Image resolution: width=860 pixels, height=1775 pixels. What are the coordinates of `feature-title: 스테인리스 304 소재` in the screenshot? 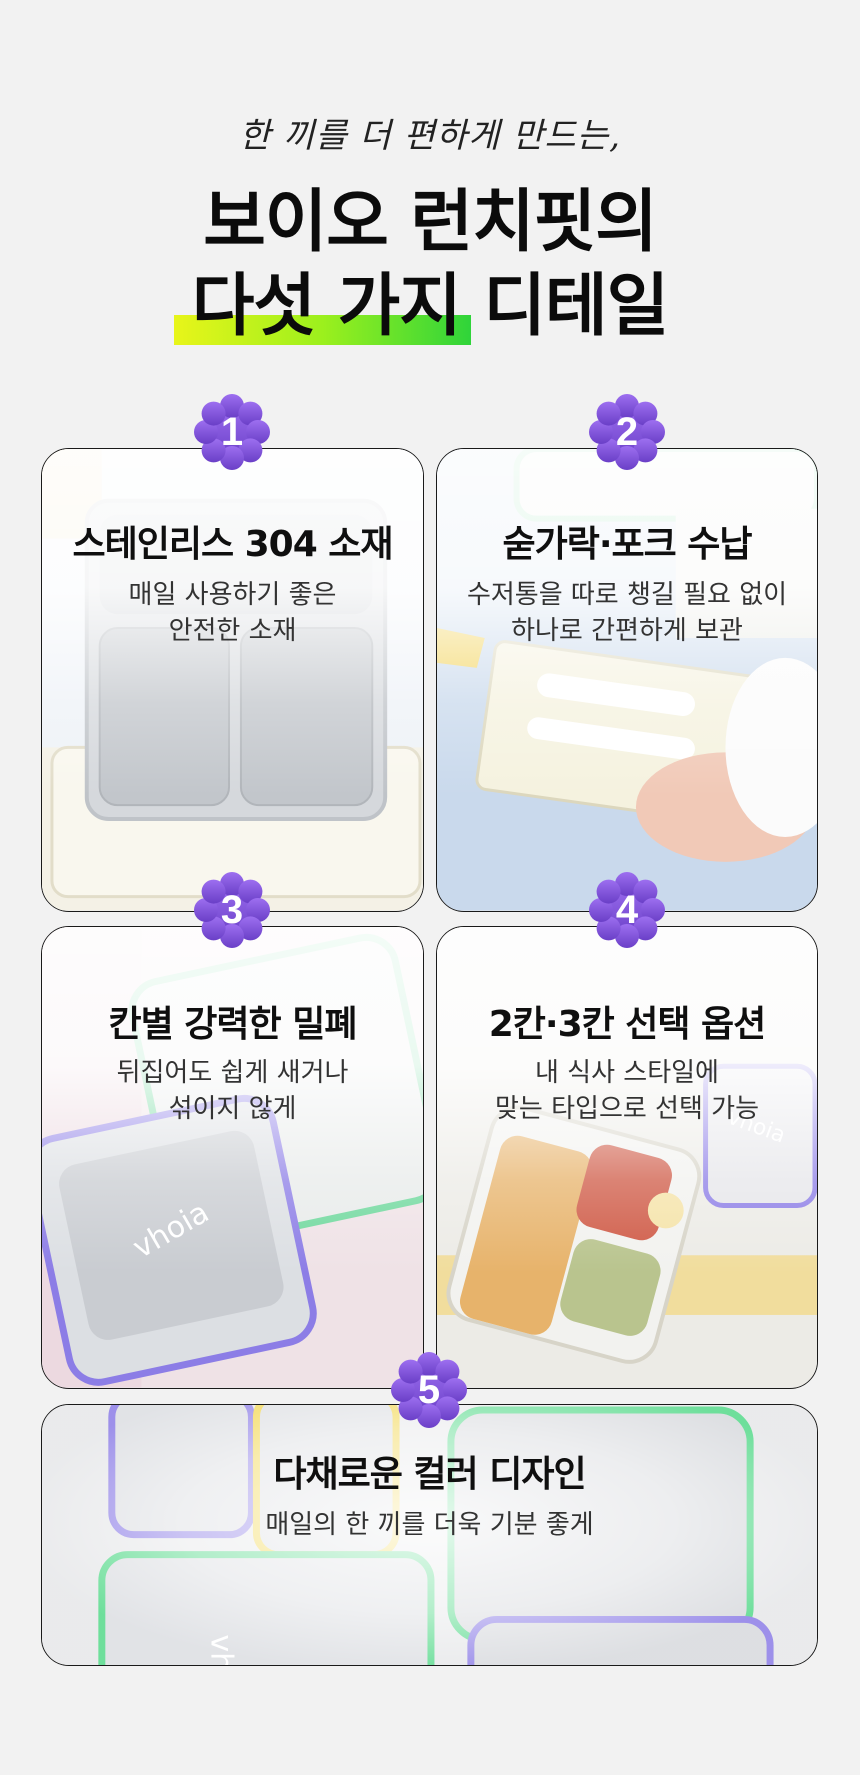 It's located at (232, 544).